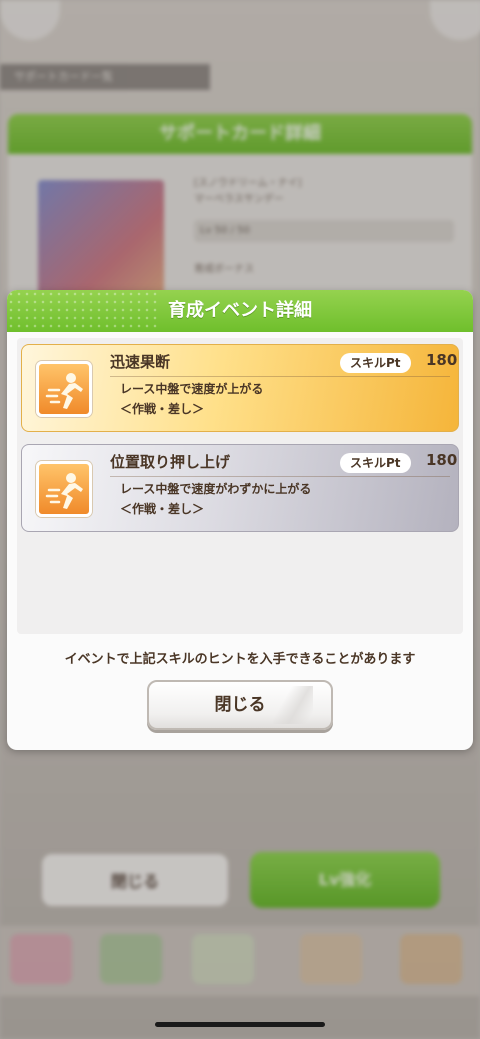 The height and width of the screenshot is (1039, 480). I want to click on home-indicator, so click(240, 1024).